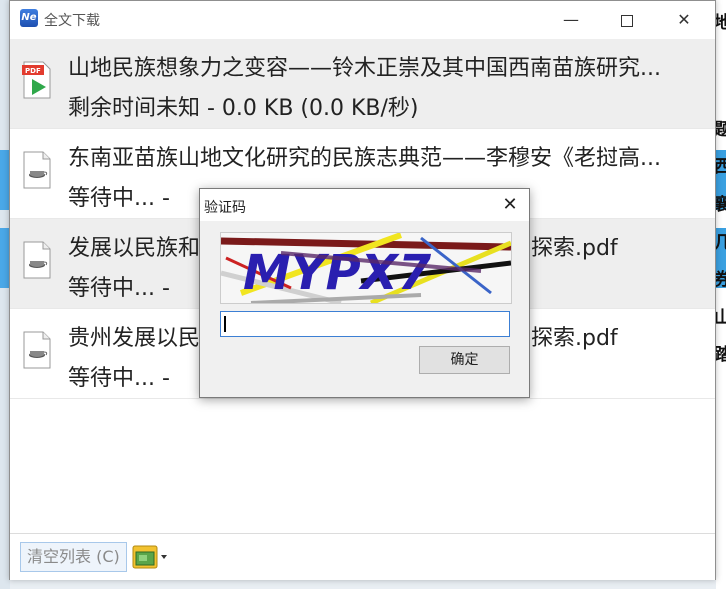  I want to click on maximize-button, so click(627, 20).